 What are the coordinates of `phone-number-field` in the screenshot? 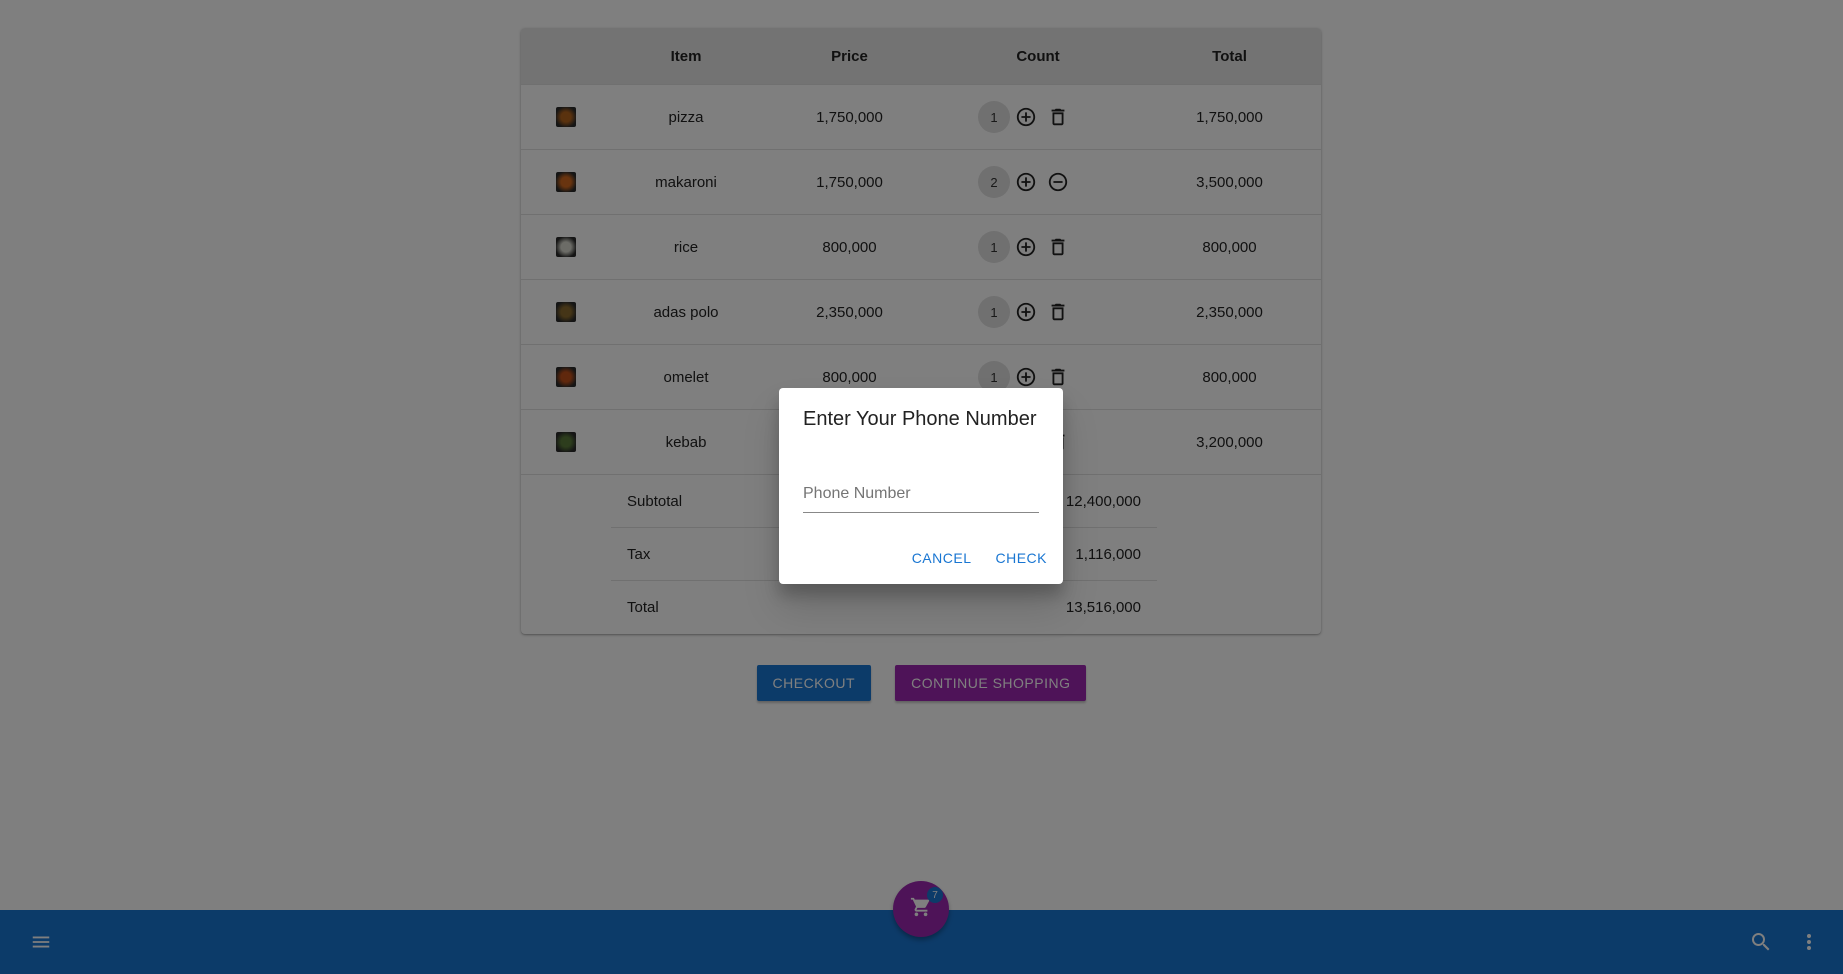 It's located at (921, 496).